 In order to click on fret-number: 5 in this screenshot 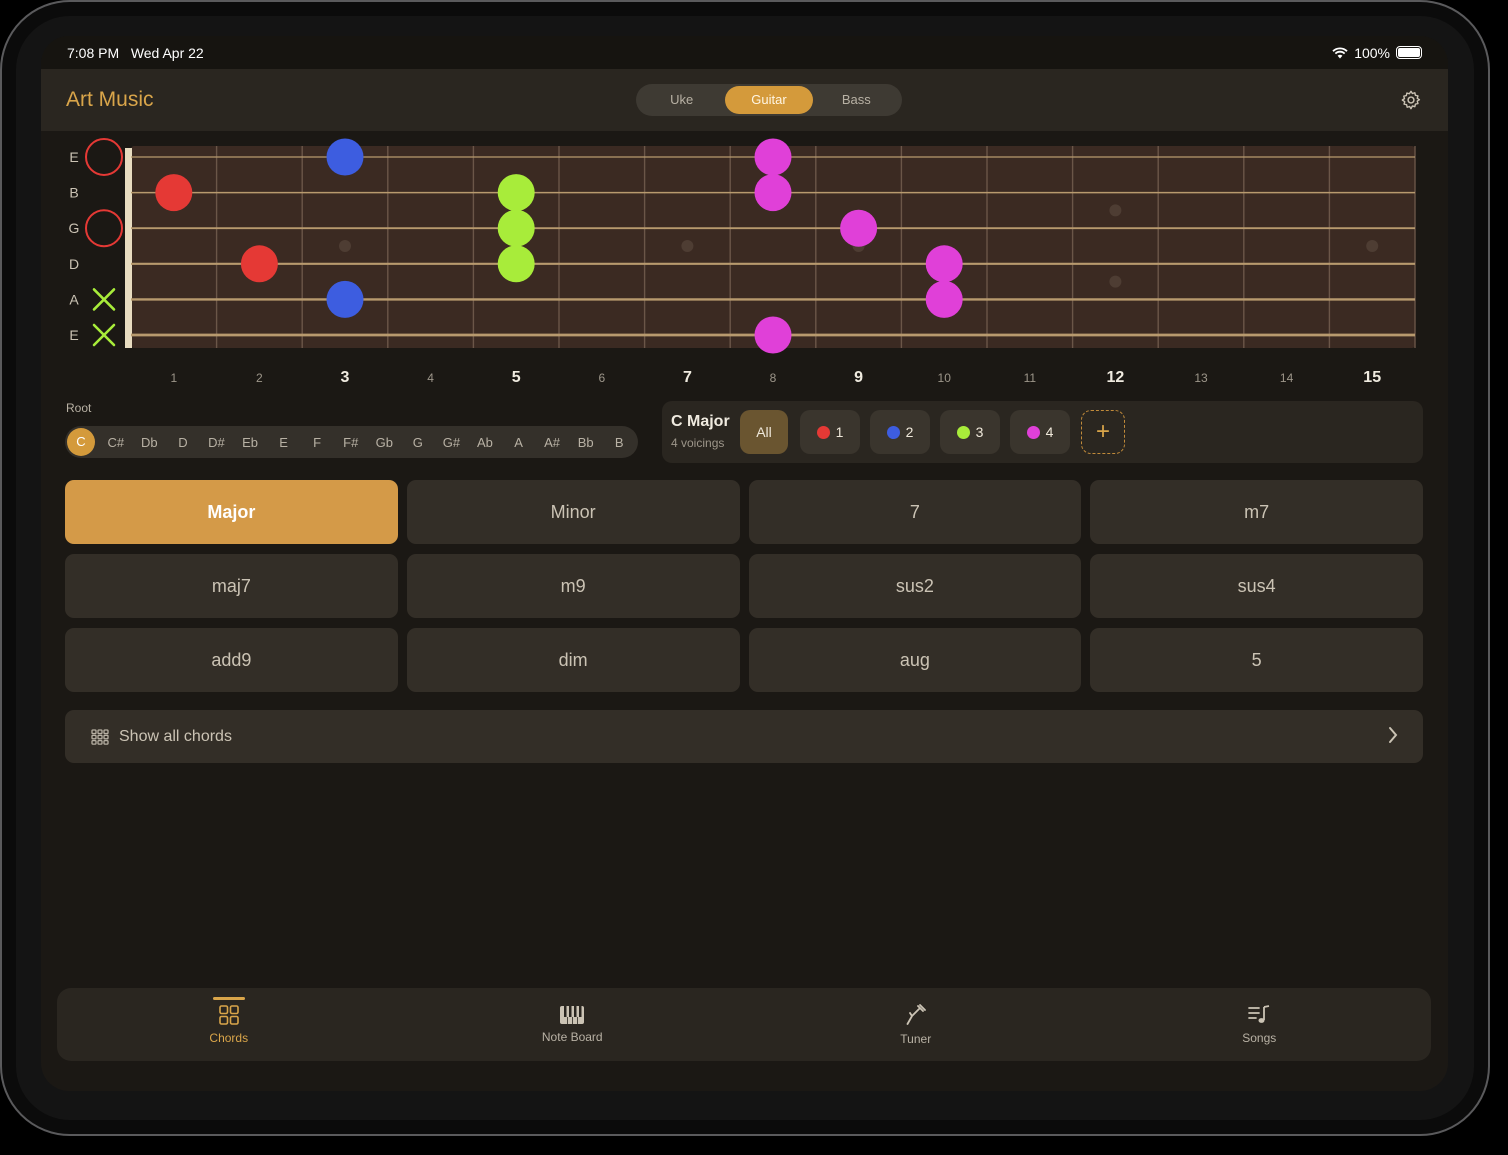, I will do `click(516, 377)`.